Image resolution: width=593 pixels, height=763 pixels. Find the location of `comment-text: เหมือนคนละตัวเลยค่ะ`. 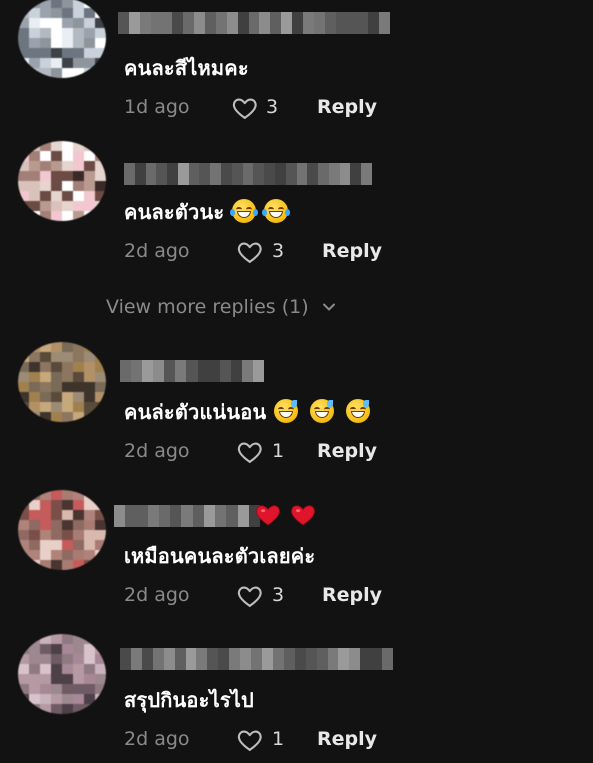

comment-text: เหมือนคนละตัวเลยค่ะ is located at coordinates (219, 556).